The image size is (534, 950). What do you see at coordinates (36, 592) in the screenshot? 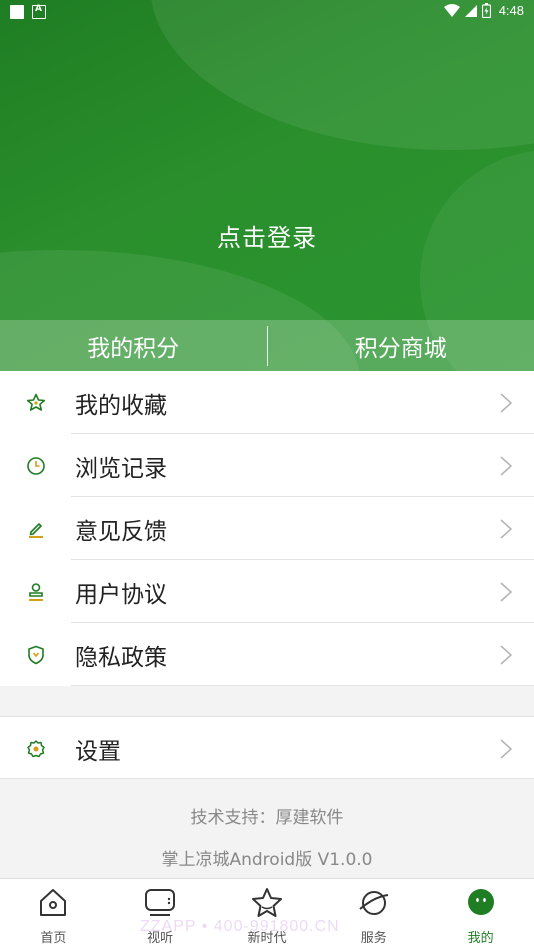
I see `stamp-icon` at bounding box center [36, 592].